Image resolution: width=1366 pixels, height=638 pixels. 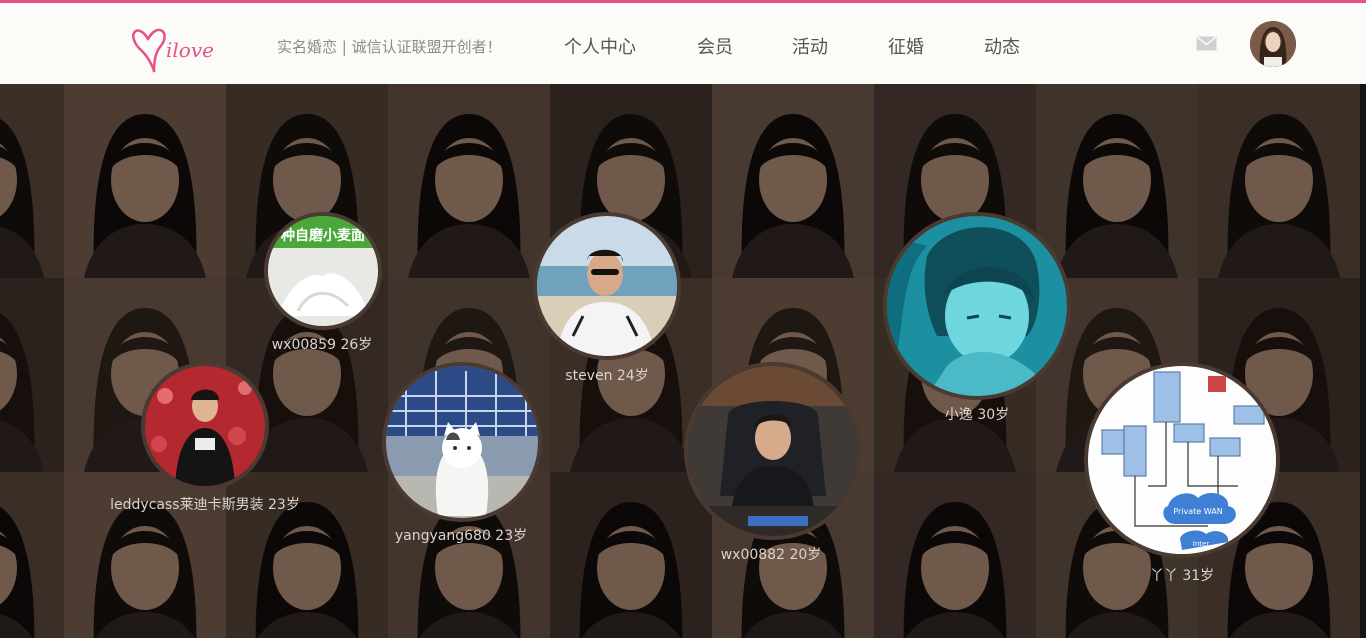 What do you see at coordinates (322, 235) in the screenshot?
I see `photo-banner-text: 种自磨小麦面` at bounding box center [322, 235].